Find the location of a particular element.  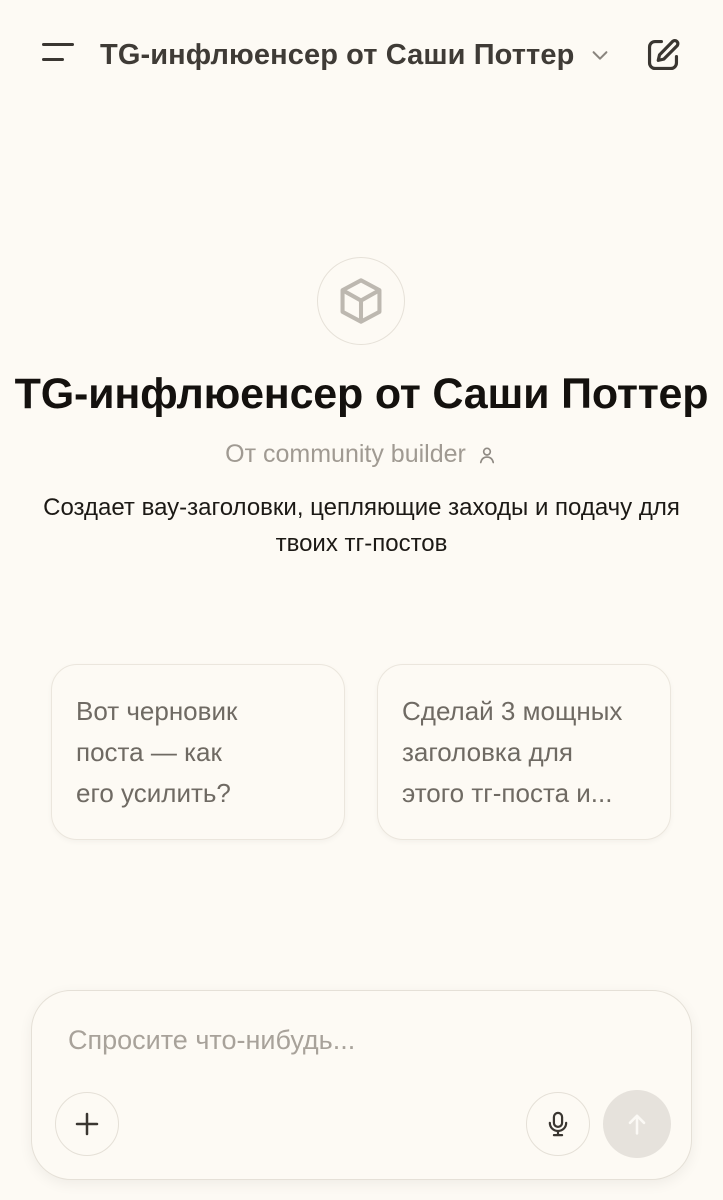

suggestion-line: Вот черновик is located at coordinates (157, 711).